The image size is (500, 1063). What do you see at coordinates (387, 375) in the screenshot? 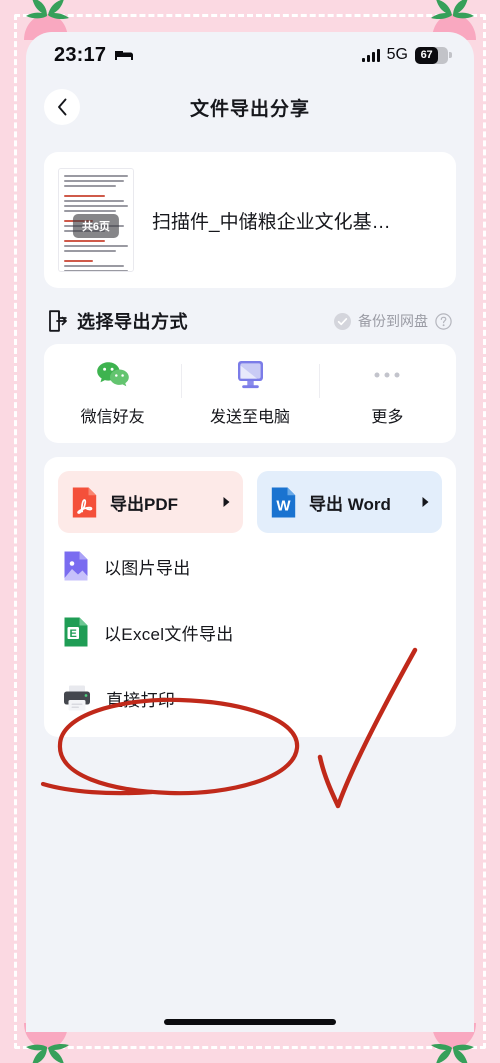
I see `more-dots-icon` at bounding box center [387, 375].